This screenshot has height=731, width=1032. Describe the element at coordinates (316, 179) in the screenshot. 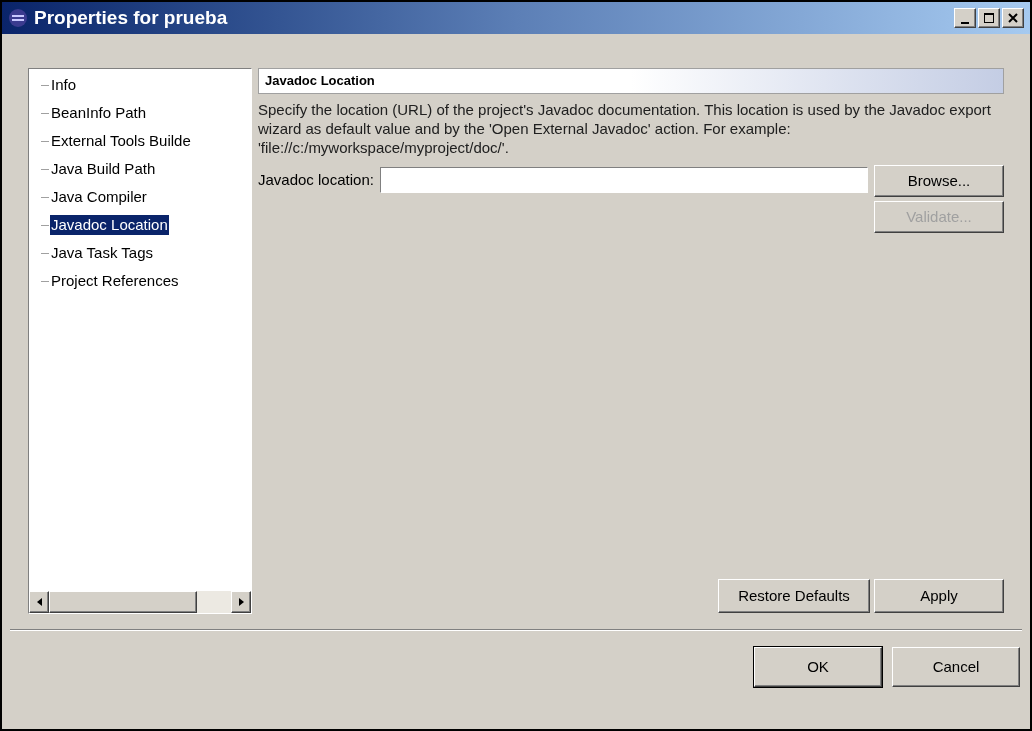

I see `field-label: Javadoc location:` at that location.